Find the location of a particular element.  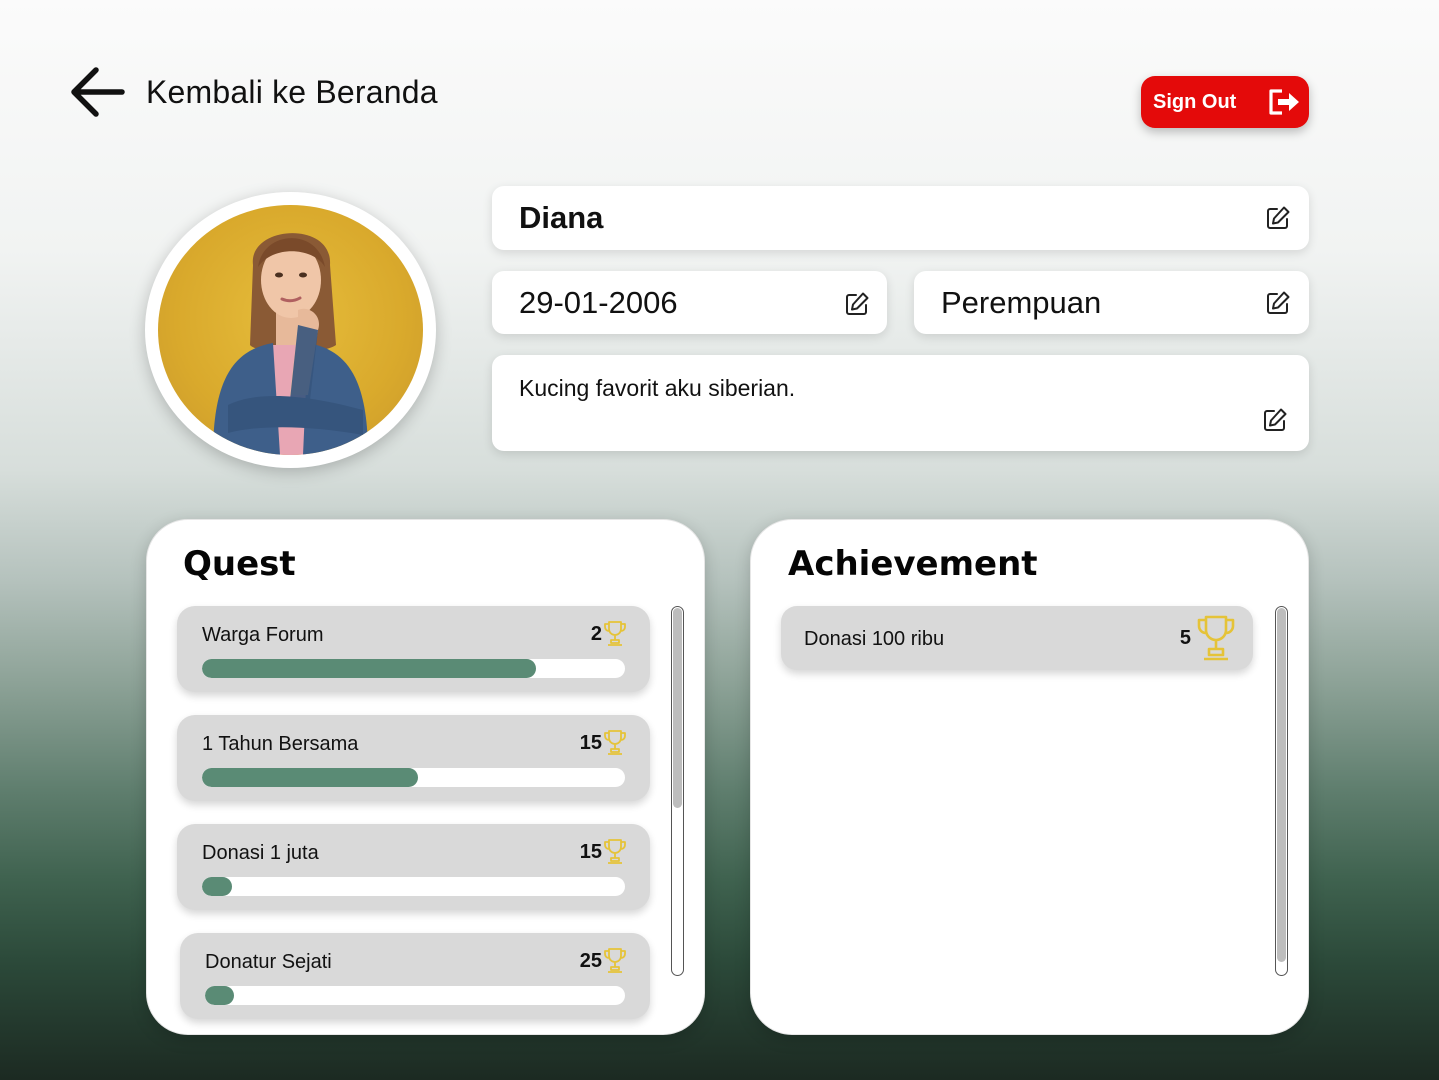

achievement-title: Achievement is located at coordinates (913, 564).